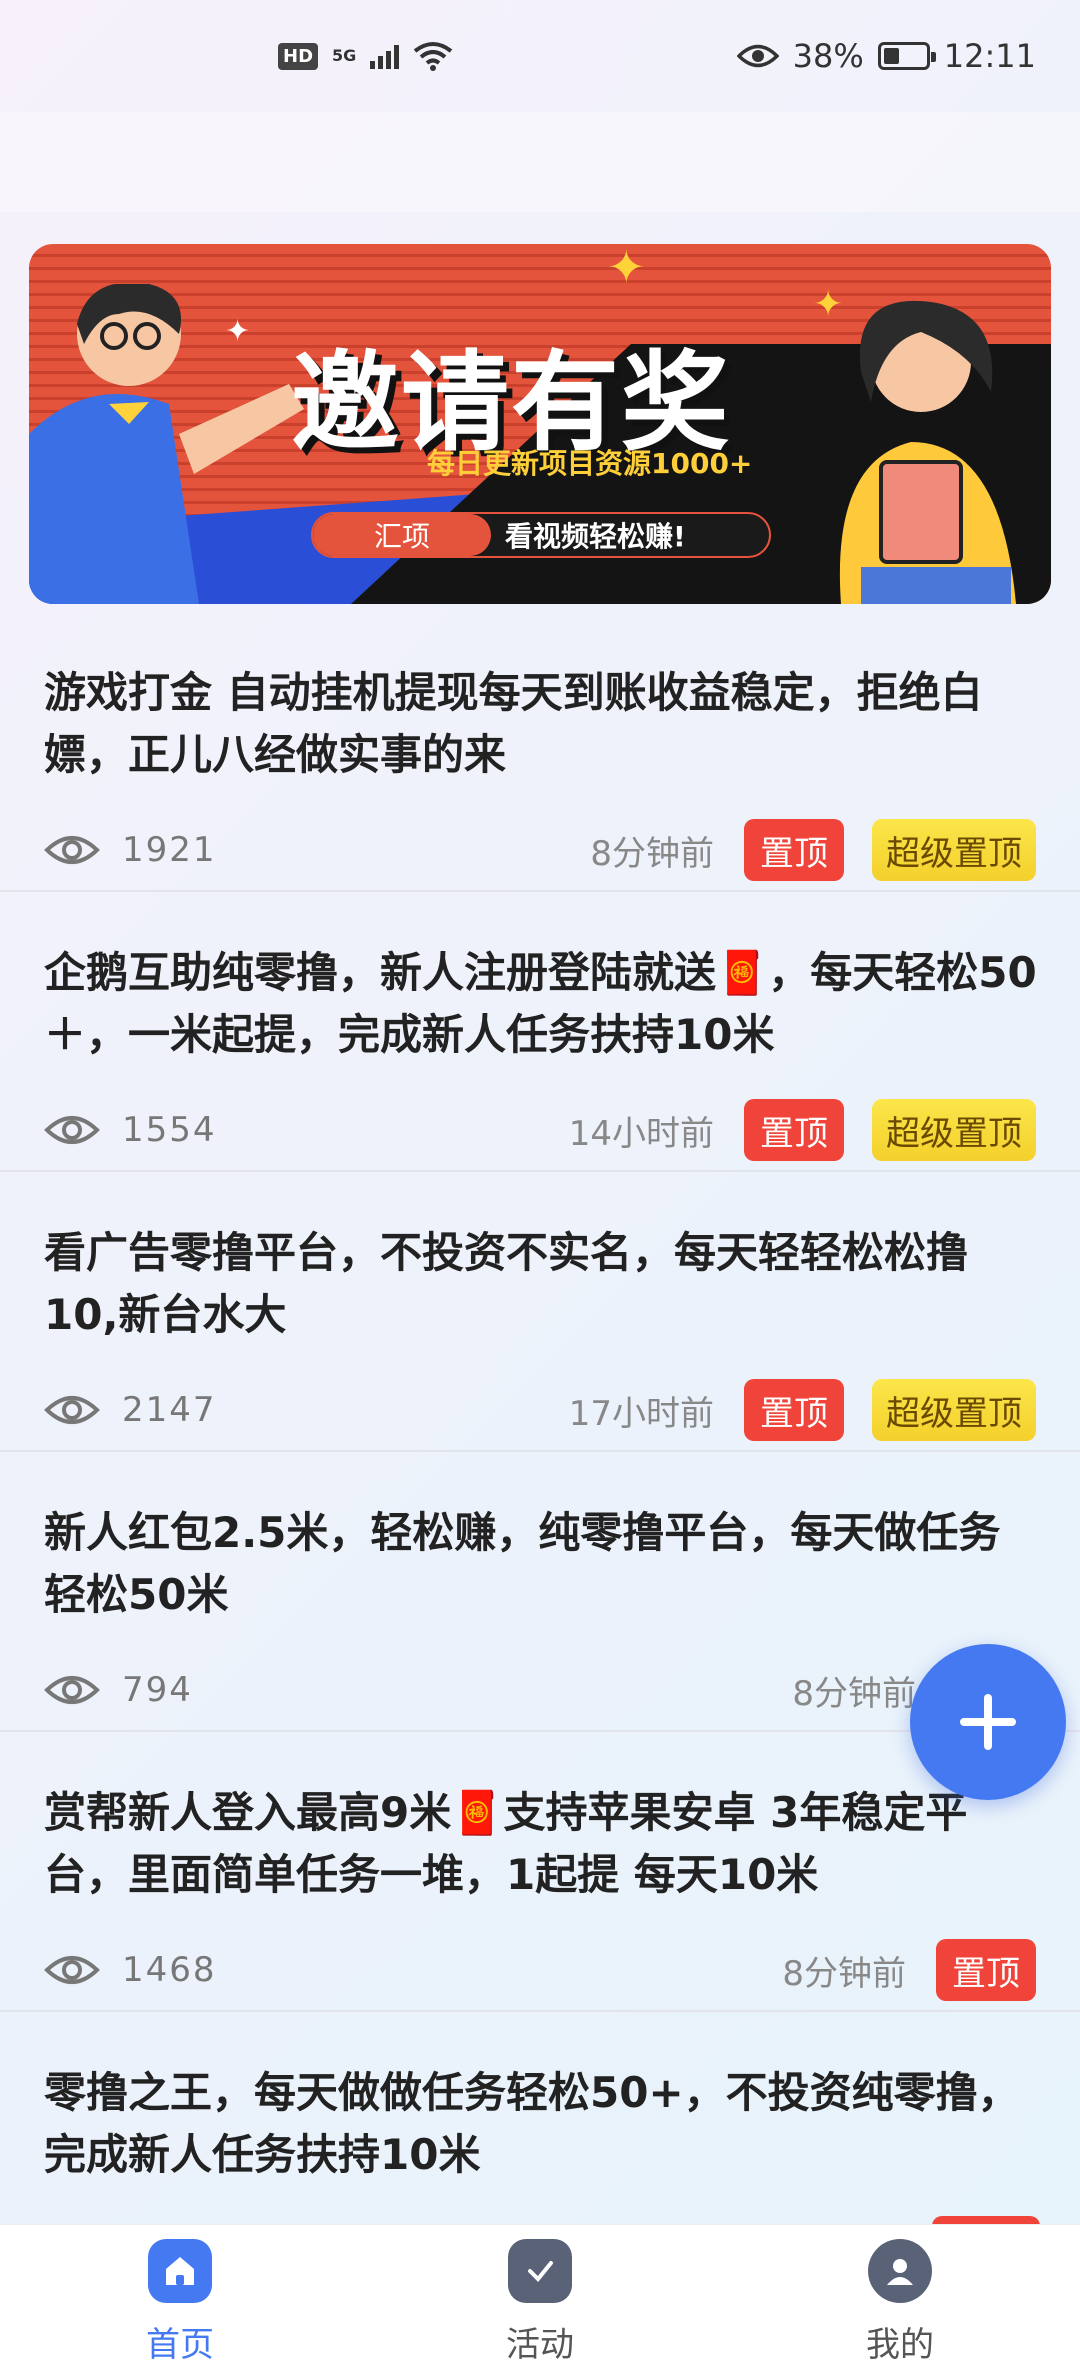 The image size is (1080, 2376). Describe the element at coordinates (540, 1130) in the screenshot. I see `post-meta: 1554 14小时前 置顶 超级置顶` at that location.